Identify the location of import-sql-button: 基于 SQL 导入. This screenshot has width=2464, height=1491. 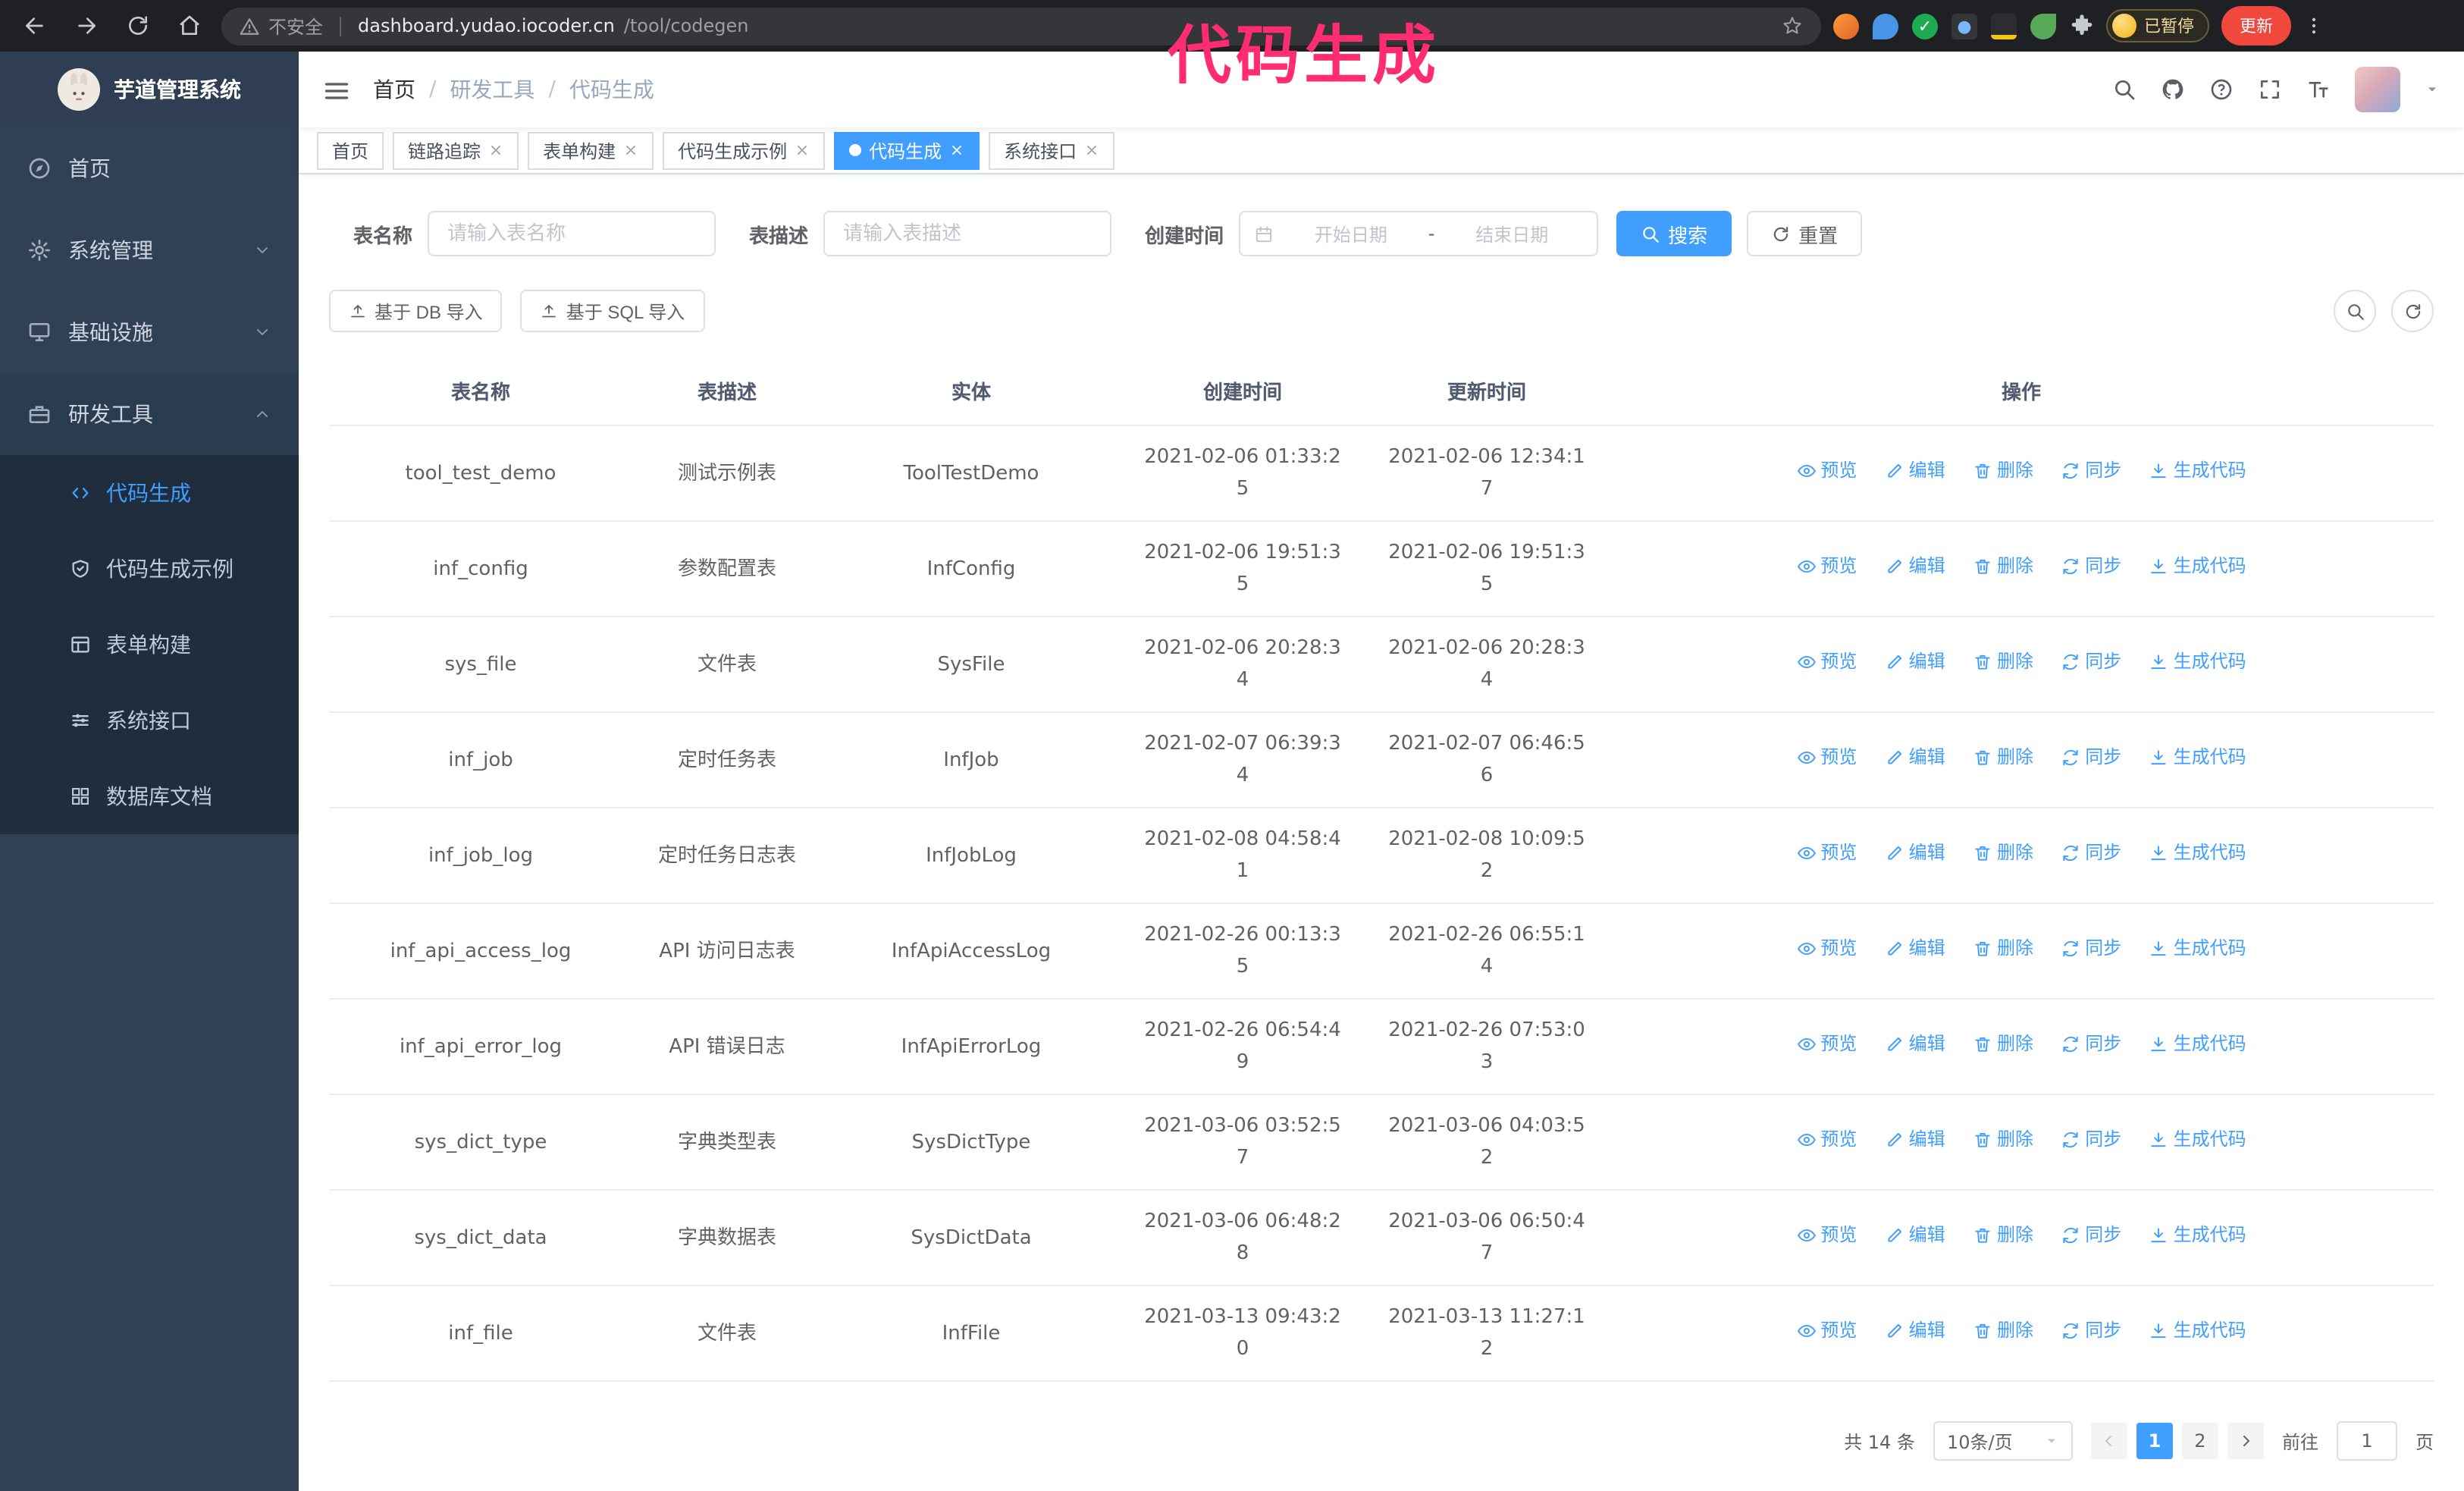
(612, 311).